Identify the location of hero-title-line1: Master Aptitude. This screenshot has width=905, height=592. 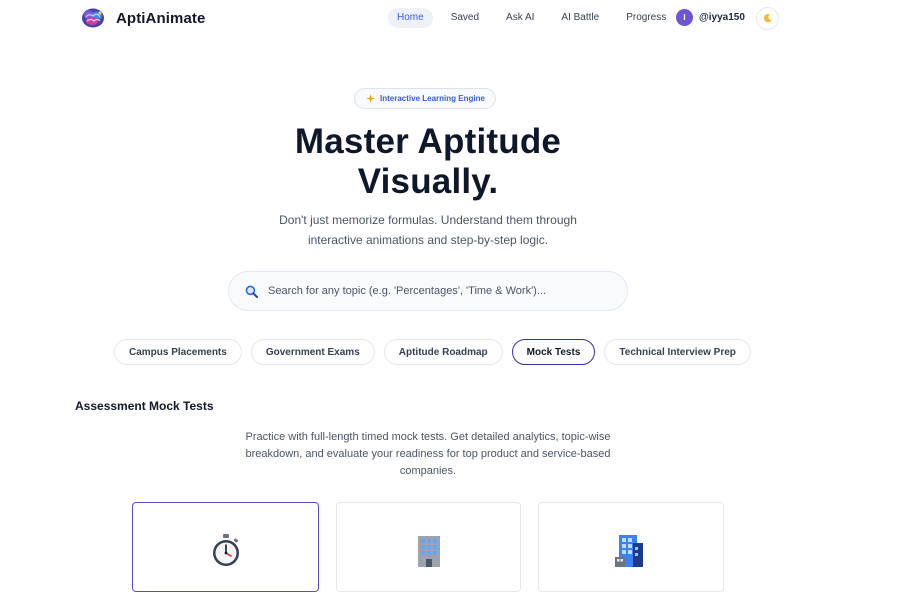
(428, 141).